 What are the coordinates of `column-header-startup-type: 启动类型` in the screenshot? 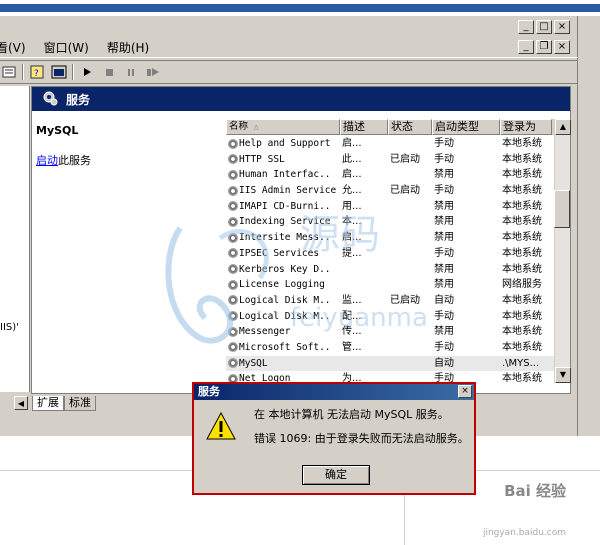 It's located at (466, 127).